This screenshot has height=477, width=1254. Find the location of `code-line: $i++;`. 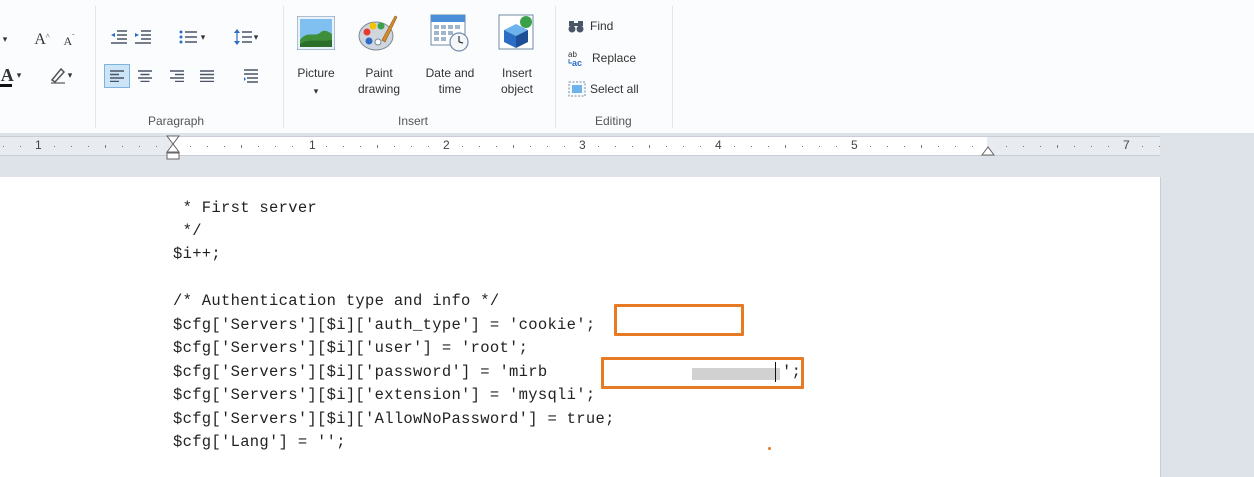

code-line: $i++; is located at coordinates (197, 254).